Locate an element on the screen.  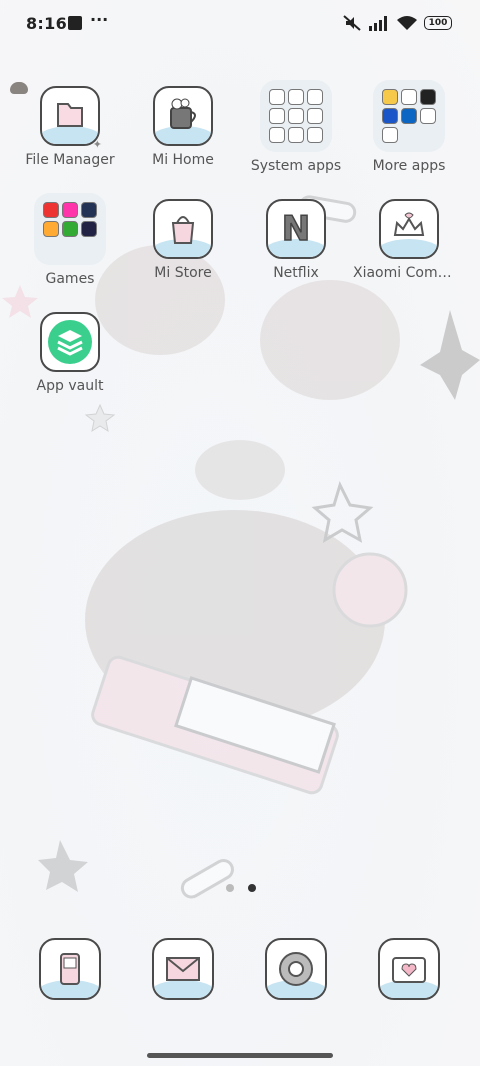
layers-icon is located at coordinates (70, 342).